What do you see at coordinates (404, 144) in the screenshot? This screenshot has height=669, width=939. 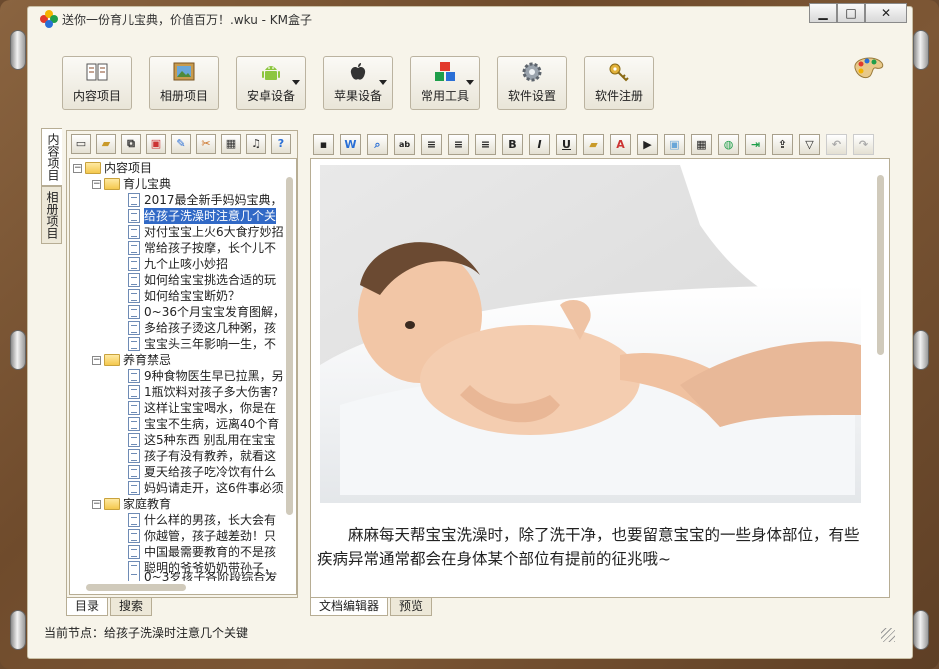 I see `replace-icon: ab` at bounding box center [404, 144].